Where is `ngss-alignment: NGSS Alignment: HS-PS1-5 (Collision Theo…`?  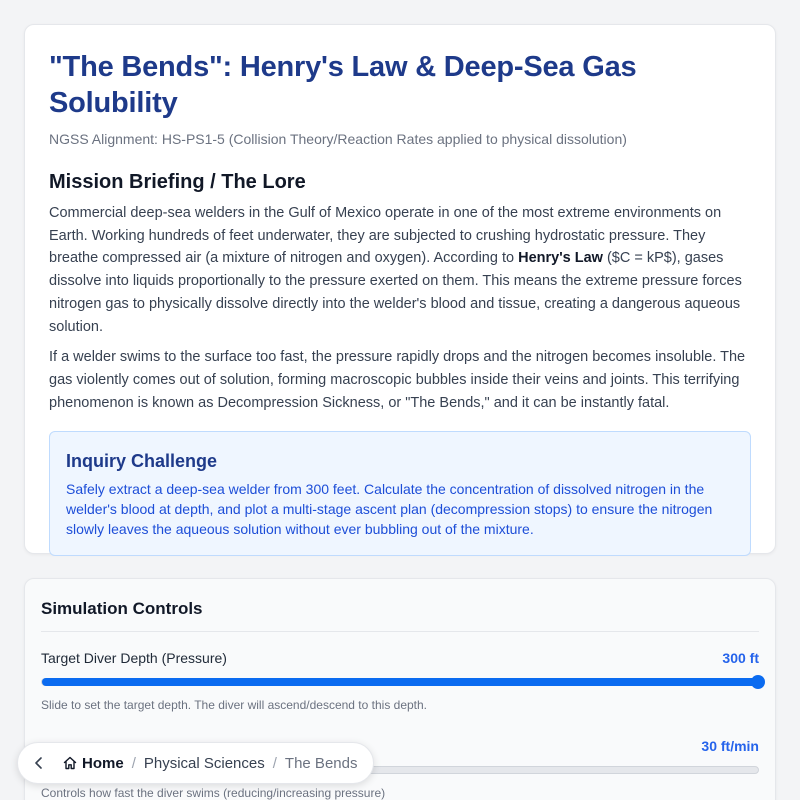
ngss-alignment: NGSS Alignment: HS-PS1-5 (Collision Theo… is located at coordinates (338, 139).